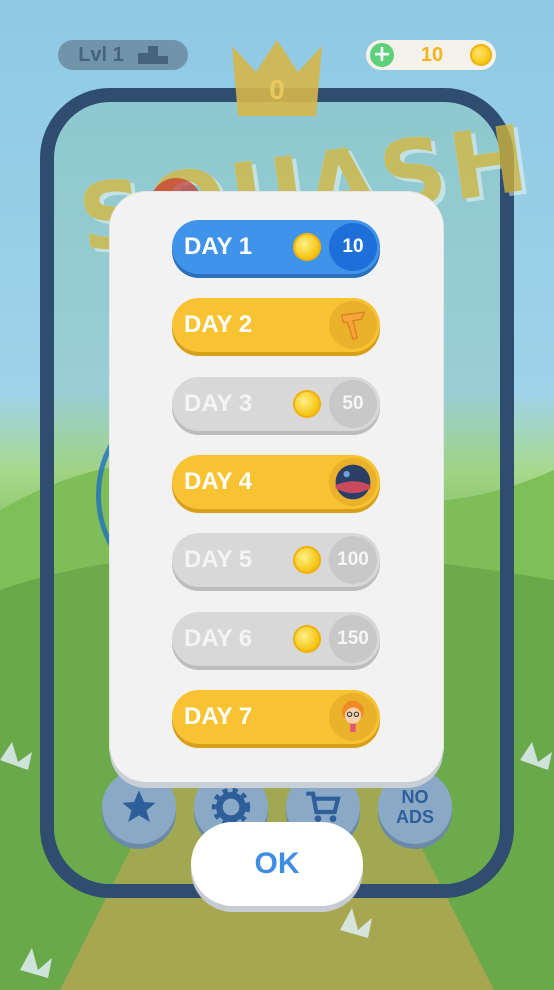 Image resolution: width=554 pixels, height=990 pixels. I want to click on leaderboard-icon, so click(152, 55).